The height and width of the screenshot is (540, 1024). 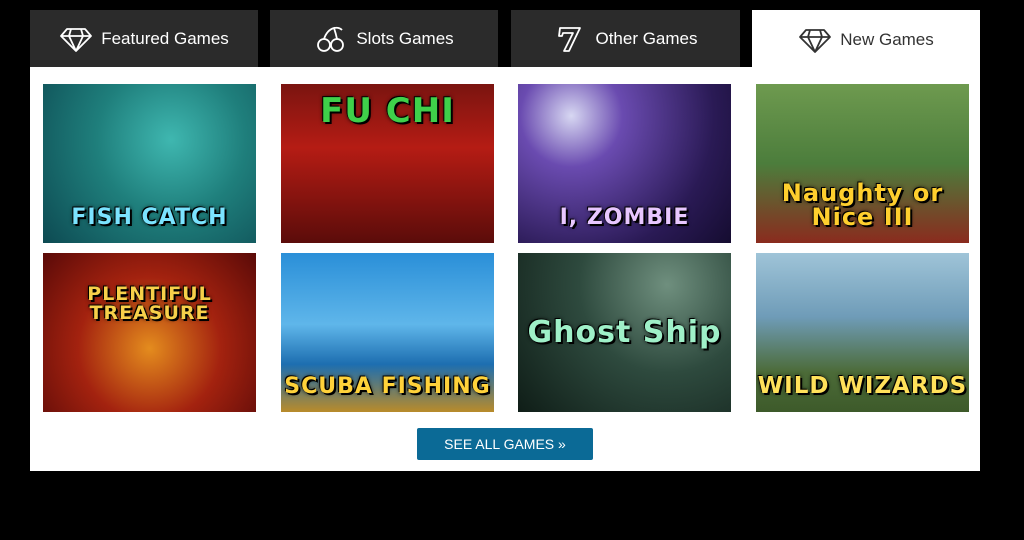 What do you see at coordinates (387, 386) in the screenshot?
I see `game-title: SCUBA FISHING` at bounding box center [387, 386].